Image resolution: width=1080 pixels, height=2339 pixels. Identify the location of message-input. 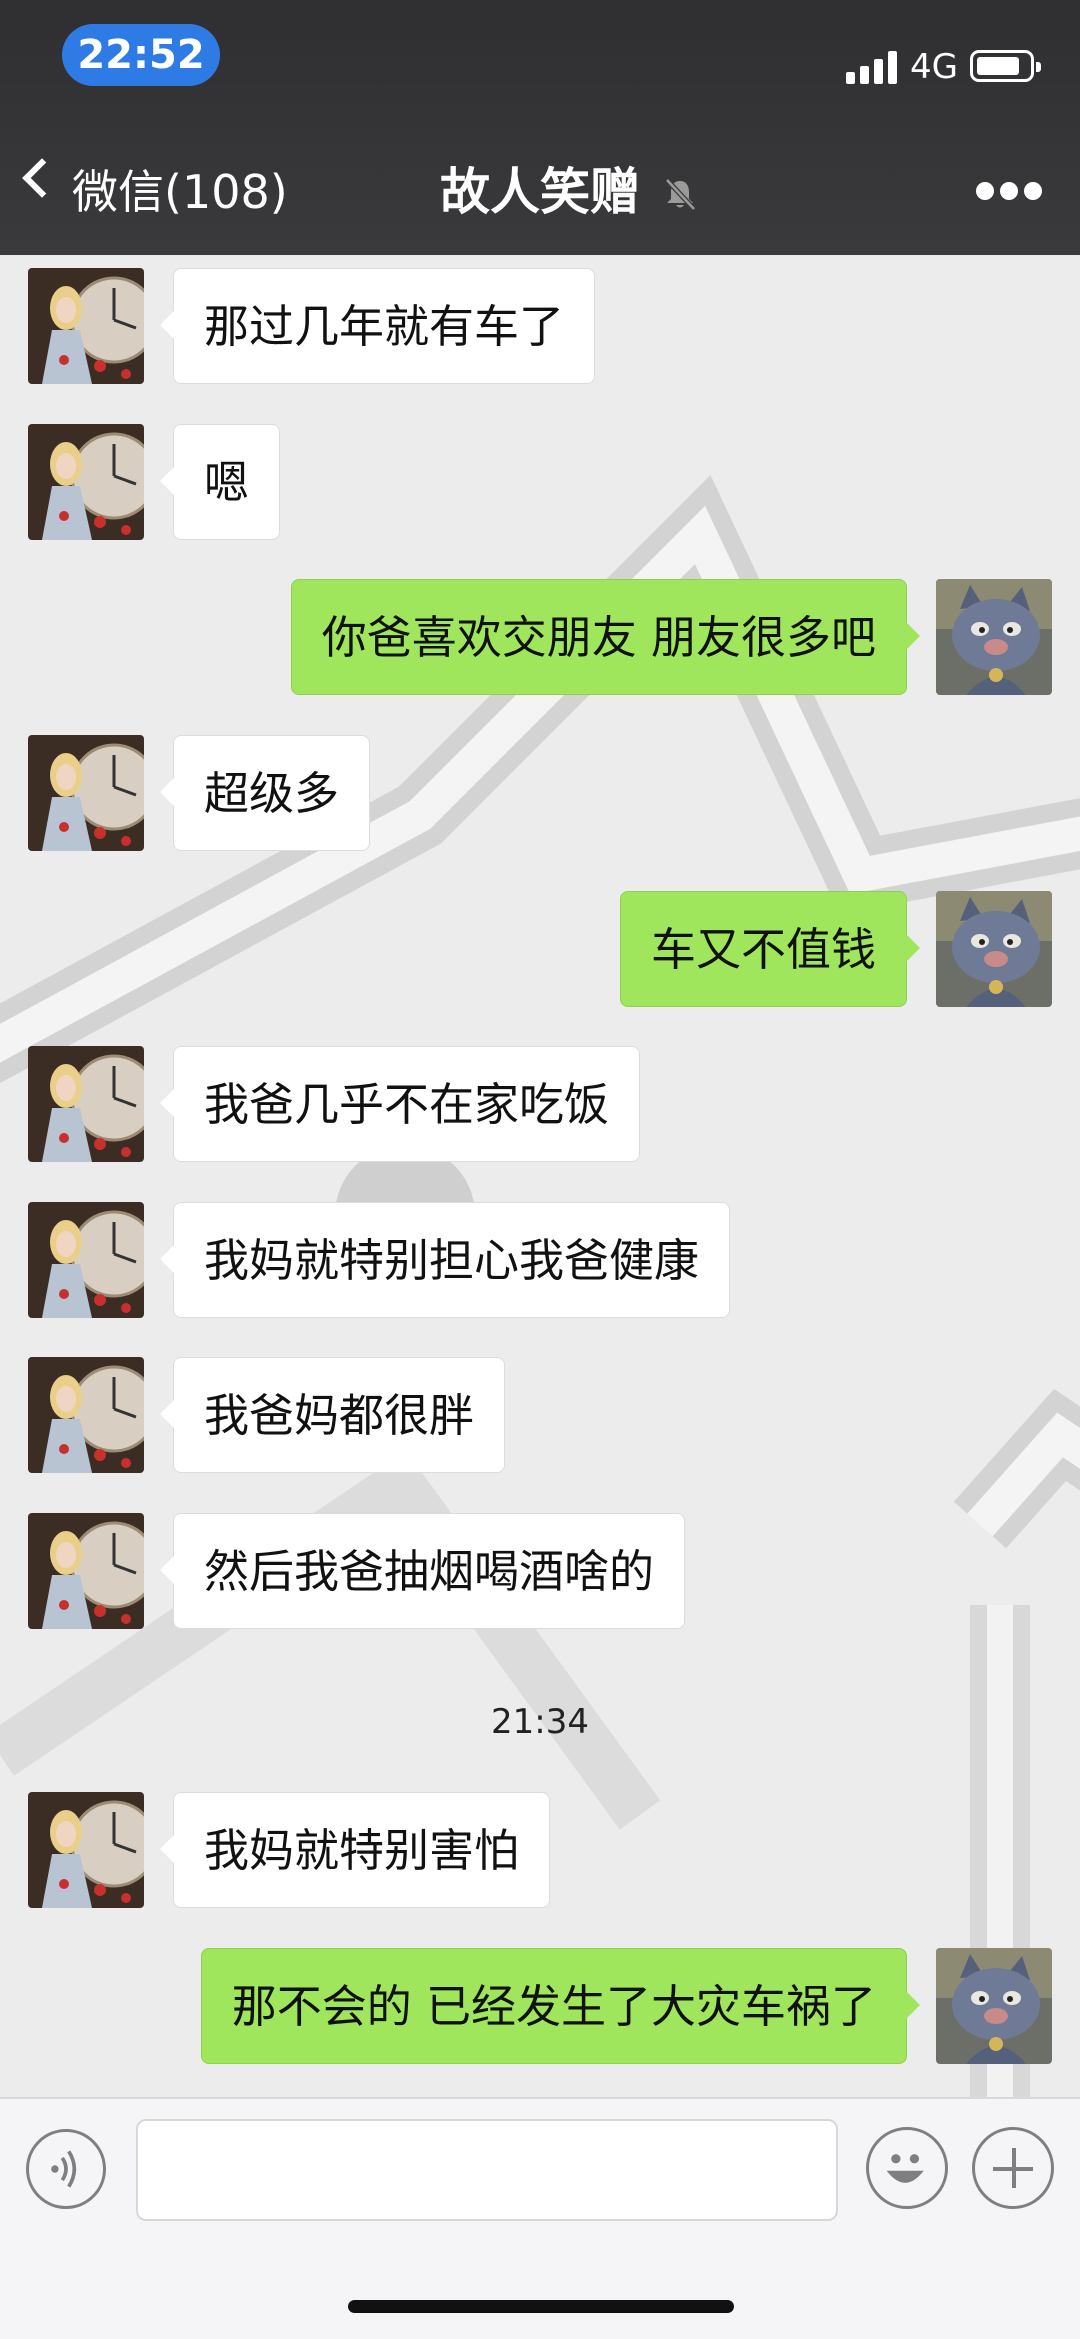
(487, 2170).